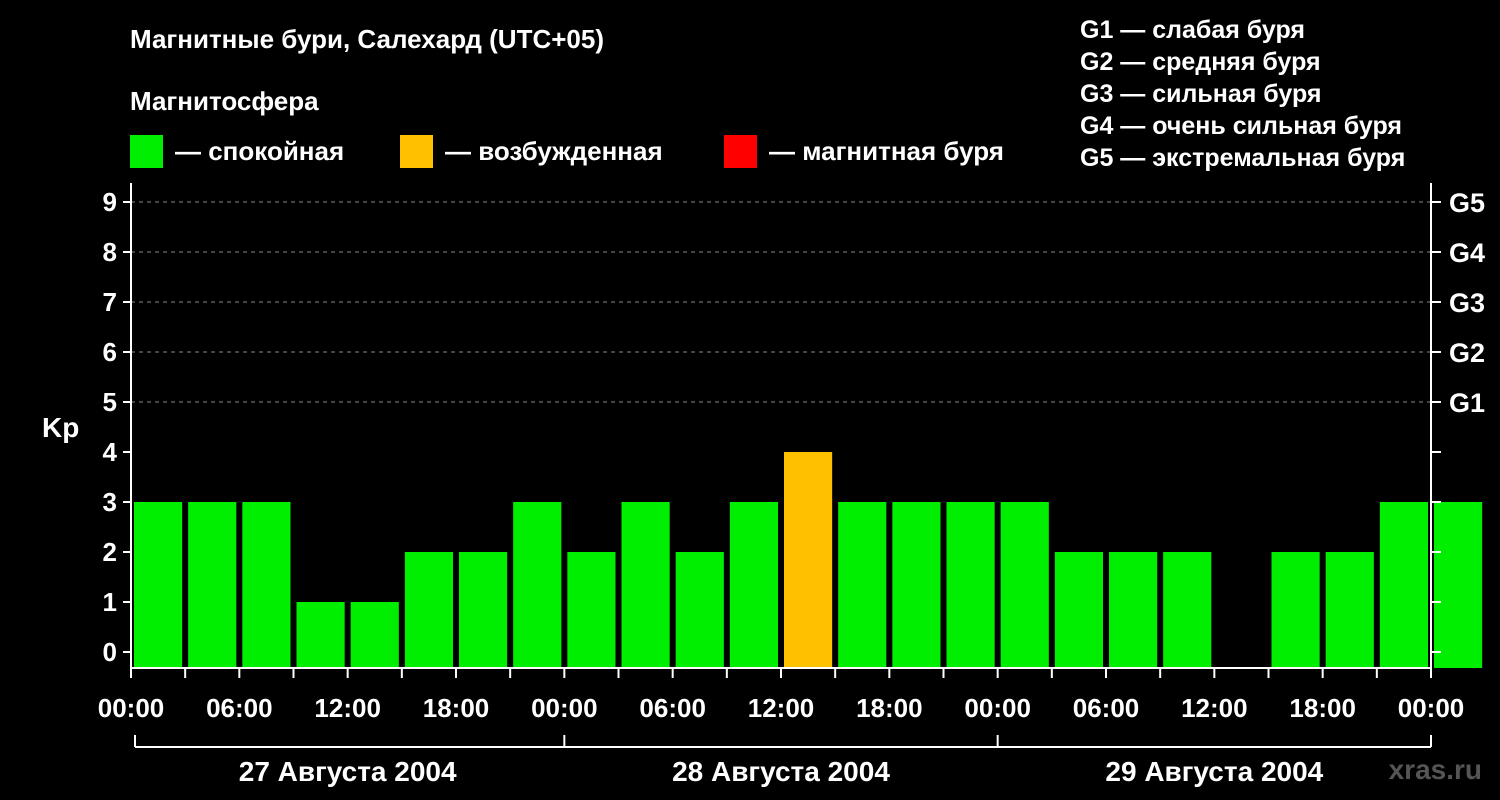  What do you see at coordinates (110, 552) in the screenshot?
I see `y-tick-label: 2` at bounding box center [110, 552].